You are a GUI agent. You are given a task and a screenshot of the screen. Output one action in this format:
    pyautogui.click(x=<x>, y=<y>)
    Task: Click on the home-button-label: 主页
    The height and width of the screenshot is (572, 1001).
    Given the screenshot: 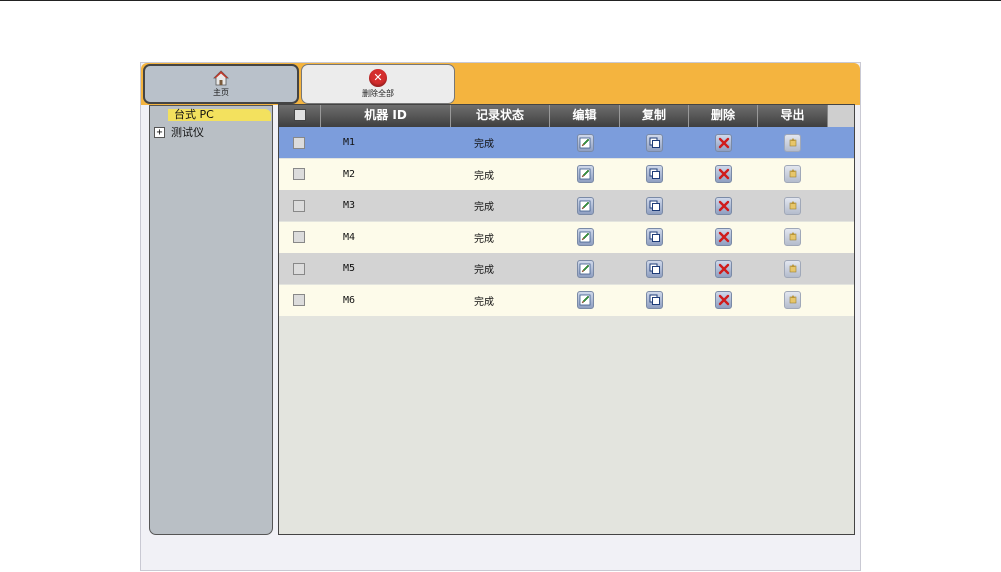 What is the action you would take?
    pyautogui.click(x=221, y=92)
    